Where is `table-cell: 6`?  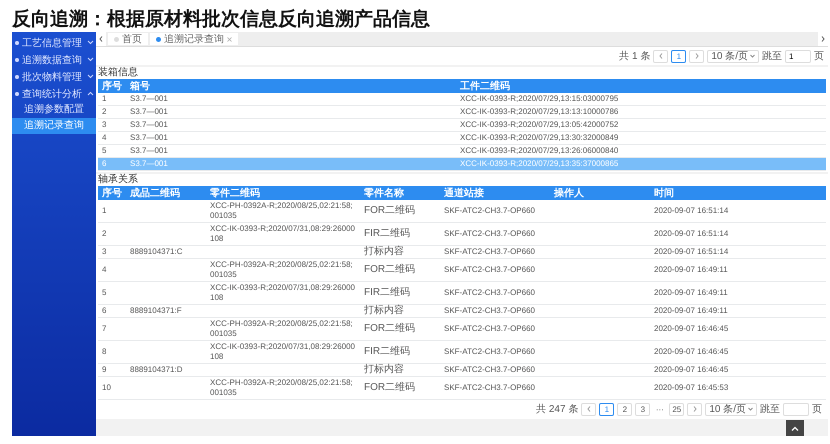 table-cell: 6 is located at coordinates (112, 164).